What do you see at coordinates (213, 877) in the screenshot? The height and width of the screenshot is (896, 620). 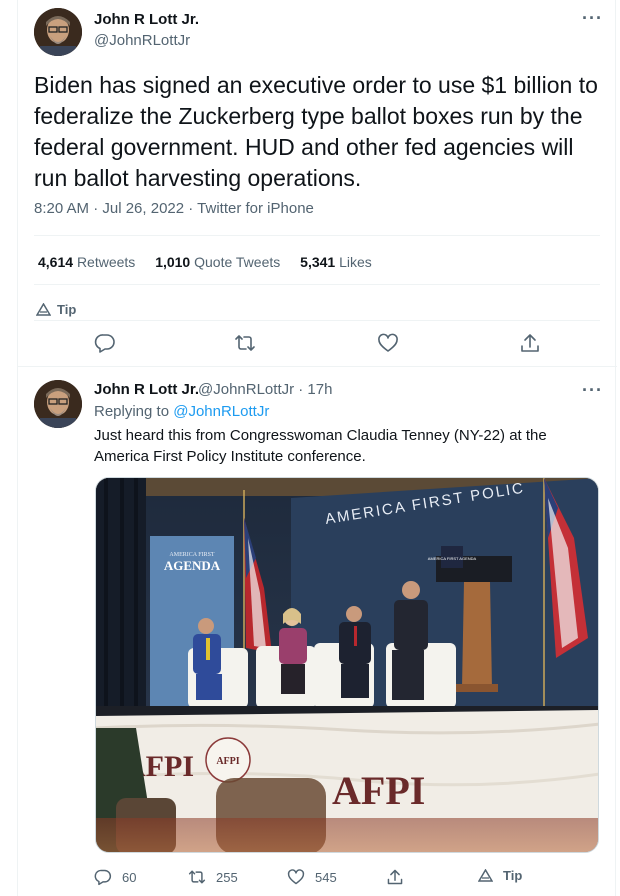 I see `retweet-action: 255` at bounding box center [213, 877].